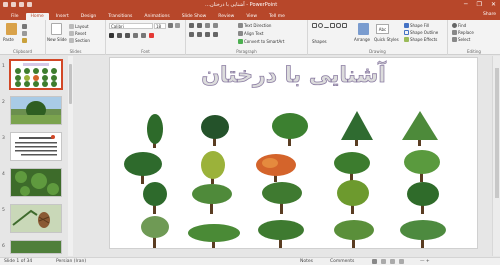 The width and height of the screenshot is (500, 265). I want to click on format-painter-button, so click(24, 40).